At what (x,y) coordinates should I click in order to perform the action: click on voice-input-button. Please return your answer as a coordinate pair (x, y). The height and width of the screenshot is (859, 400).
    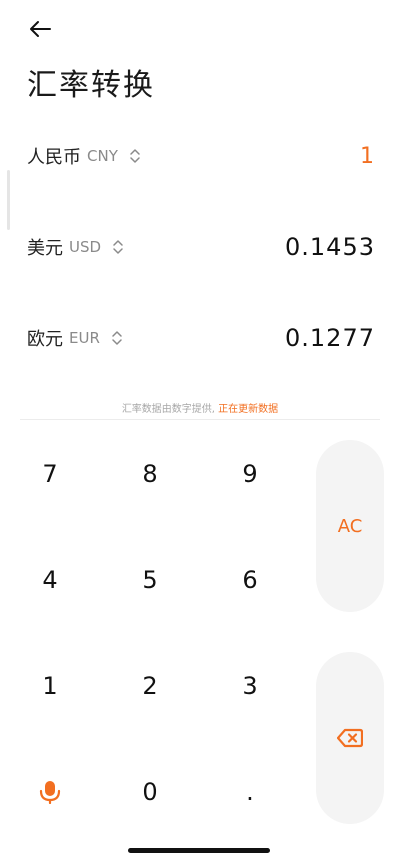
    Looking at the image, I should click on (50, 792).